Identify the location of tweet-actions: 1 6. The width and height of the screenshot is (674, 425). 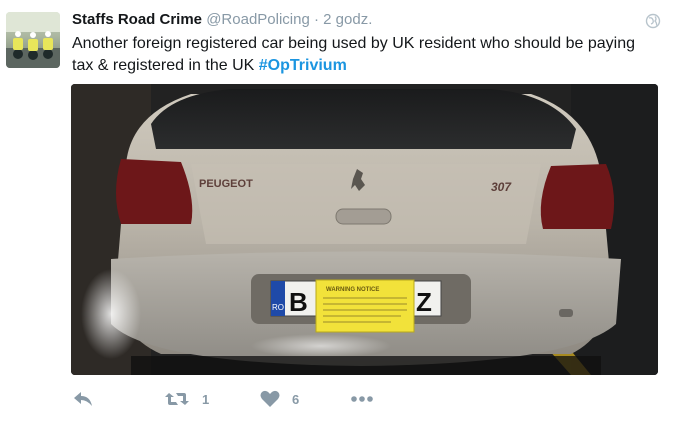
(332, 399).